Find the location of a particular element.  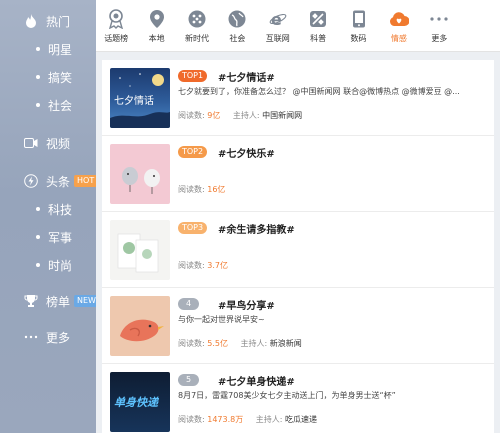

tab-label: 数码 is located at coordinates (358, 38).